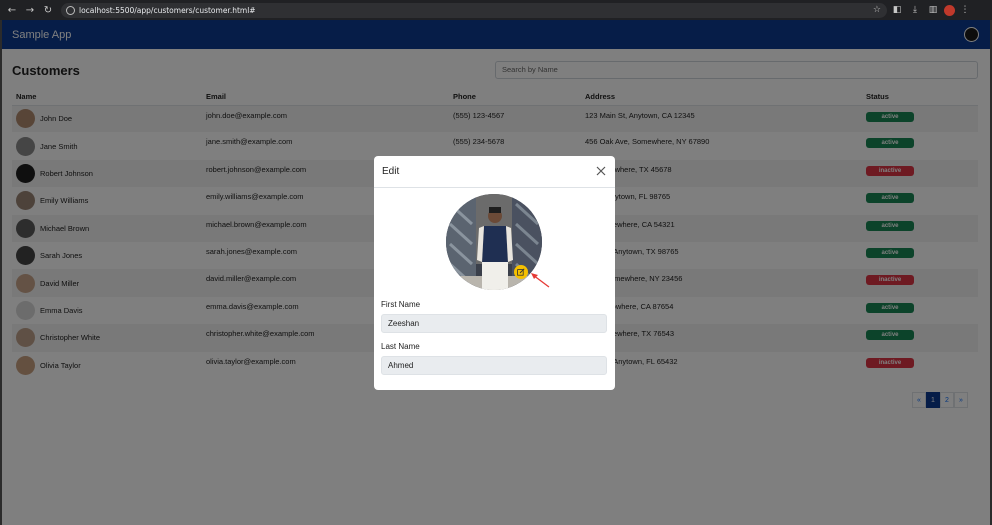 Image resolution: width=992 pixels, height=525 pixels. Describe the element at coordinates (949, 10) in the screenshot. I see `profile-avatar` at that location.